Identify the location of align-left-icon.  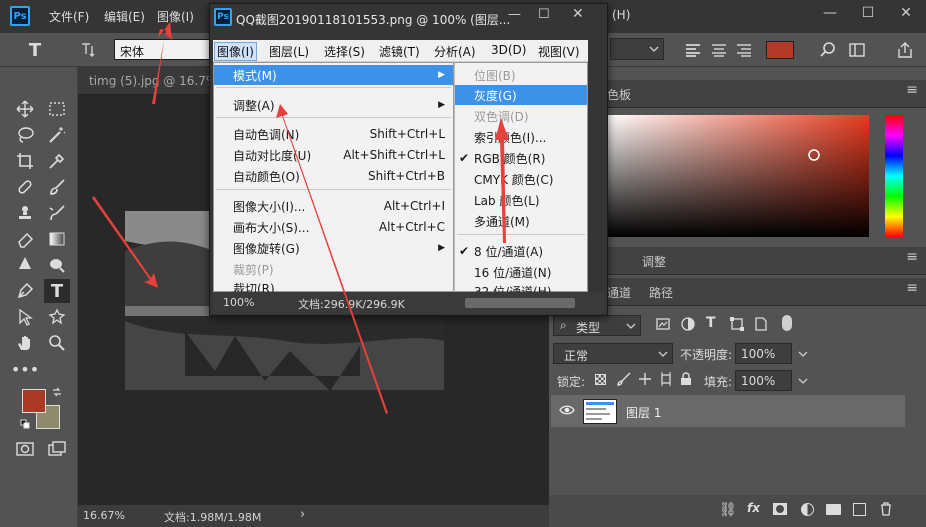
(693, 50).